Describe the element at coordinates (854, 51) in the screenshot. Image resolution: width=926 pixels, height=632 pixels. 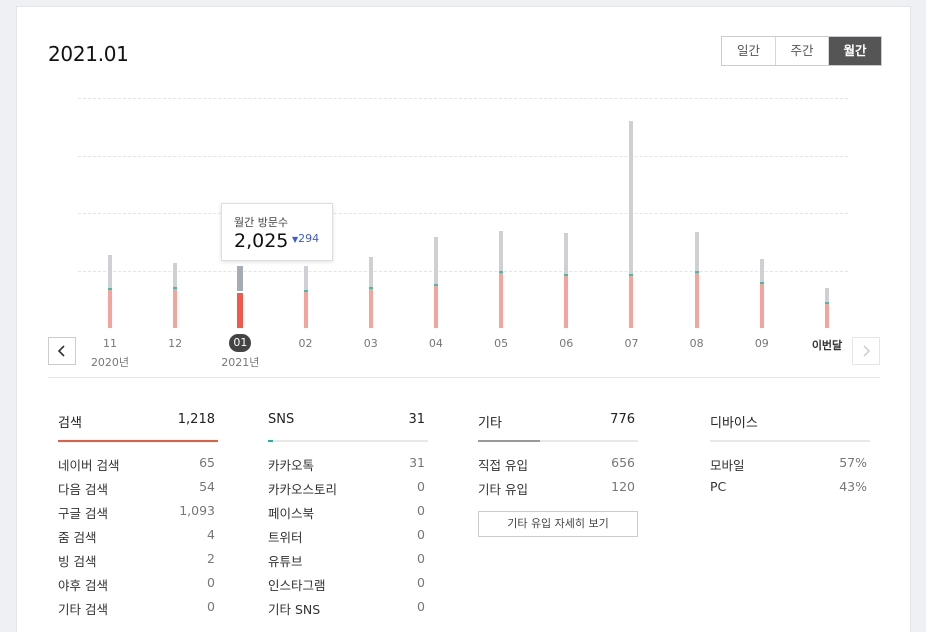
I see `tab-monthly: 월간` at that location.